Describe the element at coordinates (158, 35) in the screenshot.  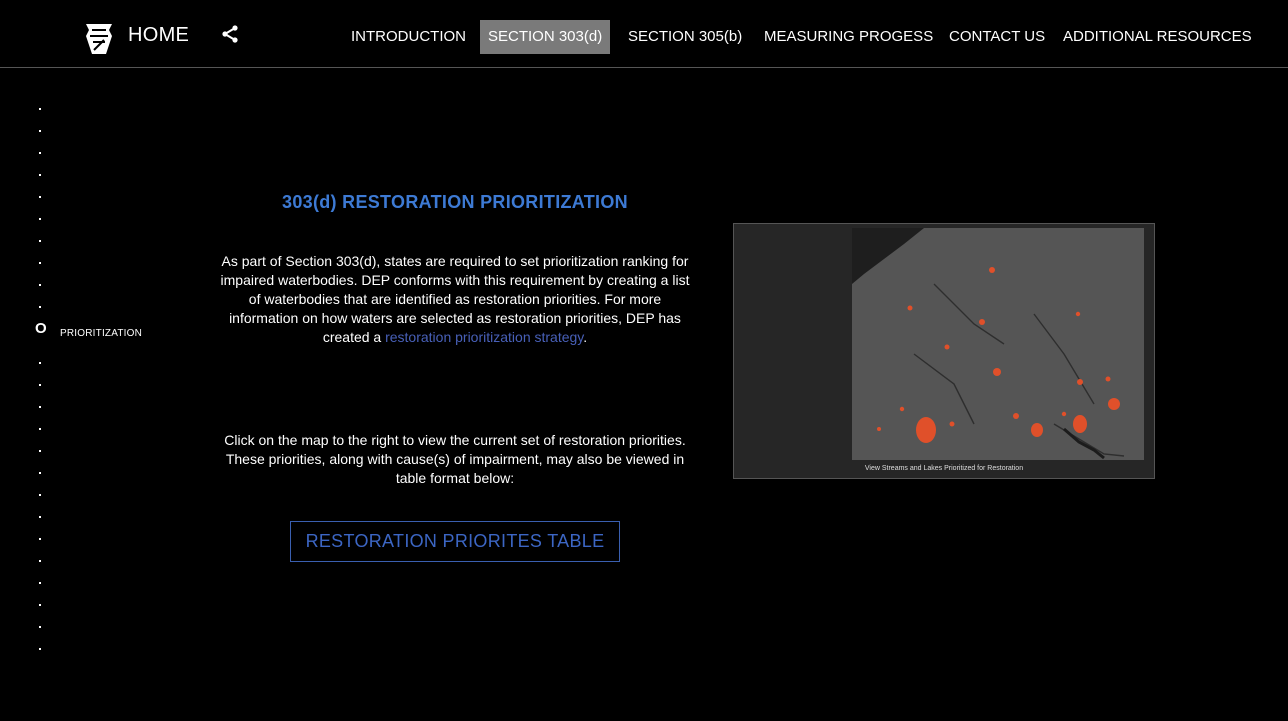
I see `home-link: HOME` at that location.